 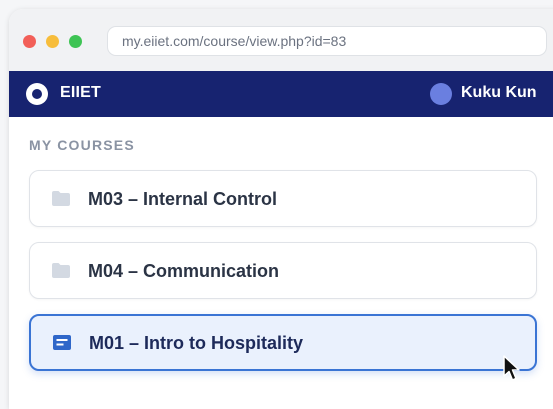 What do you see at coordinates (184, 271) in the screenshot?
I see `course-title: M04 – Communication` at bounding box center [184, 271].